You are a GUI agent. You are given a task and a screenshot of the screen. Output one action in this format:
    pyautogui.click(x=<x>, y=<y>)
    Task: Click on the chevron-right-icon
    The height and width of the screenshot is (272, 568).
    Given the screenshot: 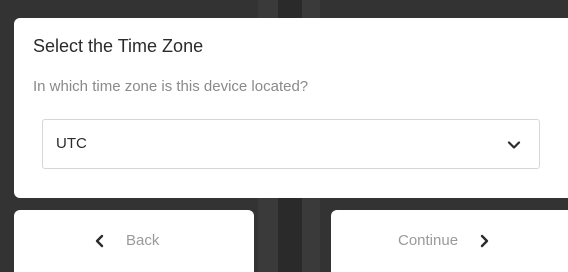 What is the action you would take?
    pyautogui.click(x=484, y=241)
    